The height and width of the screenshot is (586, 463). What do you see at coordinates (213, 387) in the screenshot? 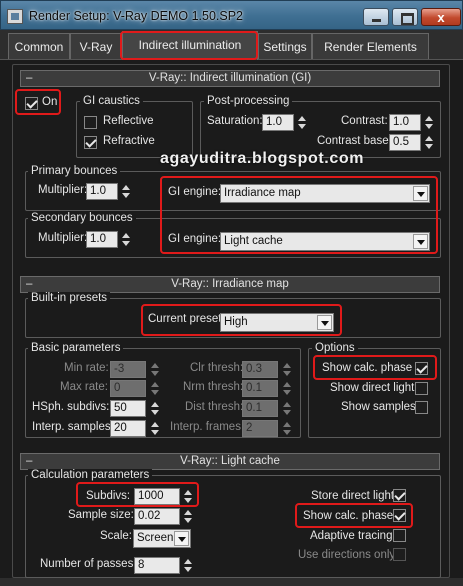
I see `nrm-thresh-label: Nrm thresh:` at bounding box center [213, 387].